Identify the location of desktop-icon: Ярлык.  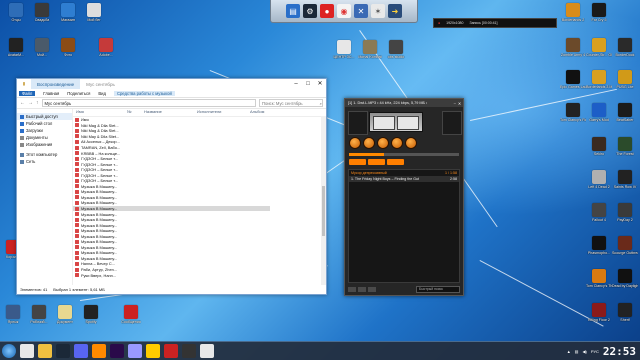
(13, 314).